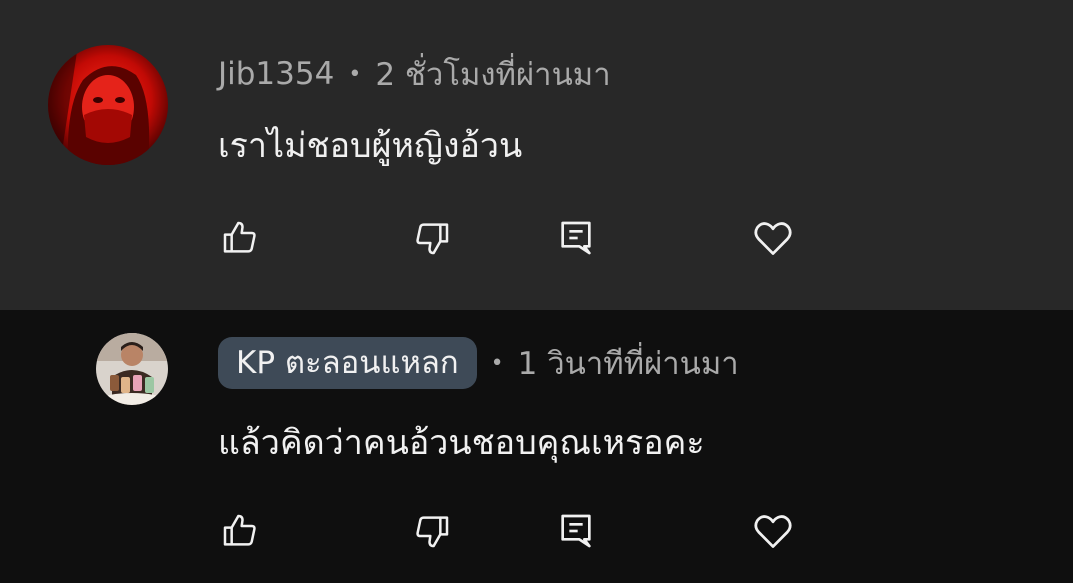 This screenshot has height=583, width=1073. Describe the element at coordinates (478, 363) in the screenshot. I see `comment-meta: KP ตะลอนแหลก • 1 วินาทีที่ผ่านมา` at that location.